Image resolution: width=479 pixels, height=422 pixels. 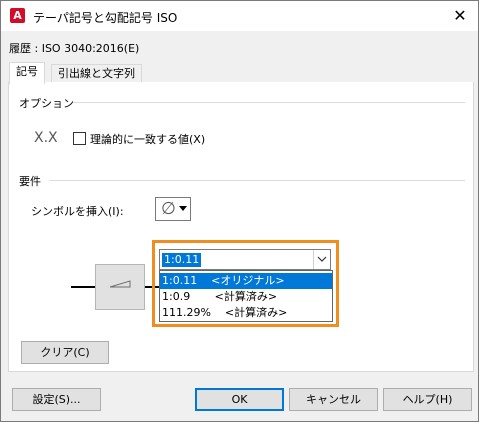 I want to click on tab-leader-text-label: 引出線と文字列, so click(x=96, y=73).